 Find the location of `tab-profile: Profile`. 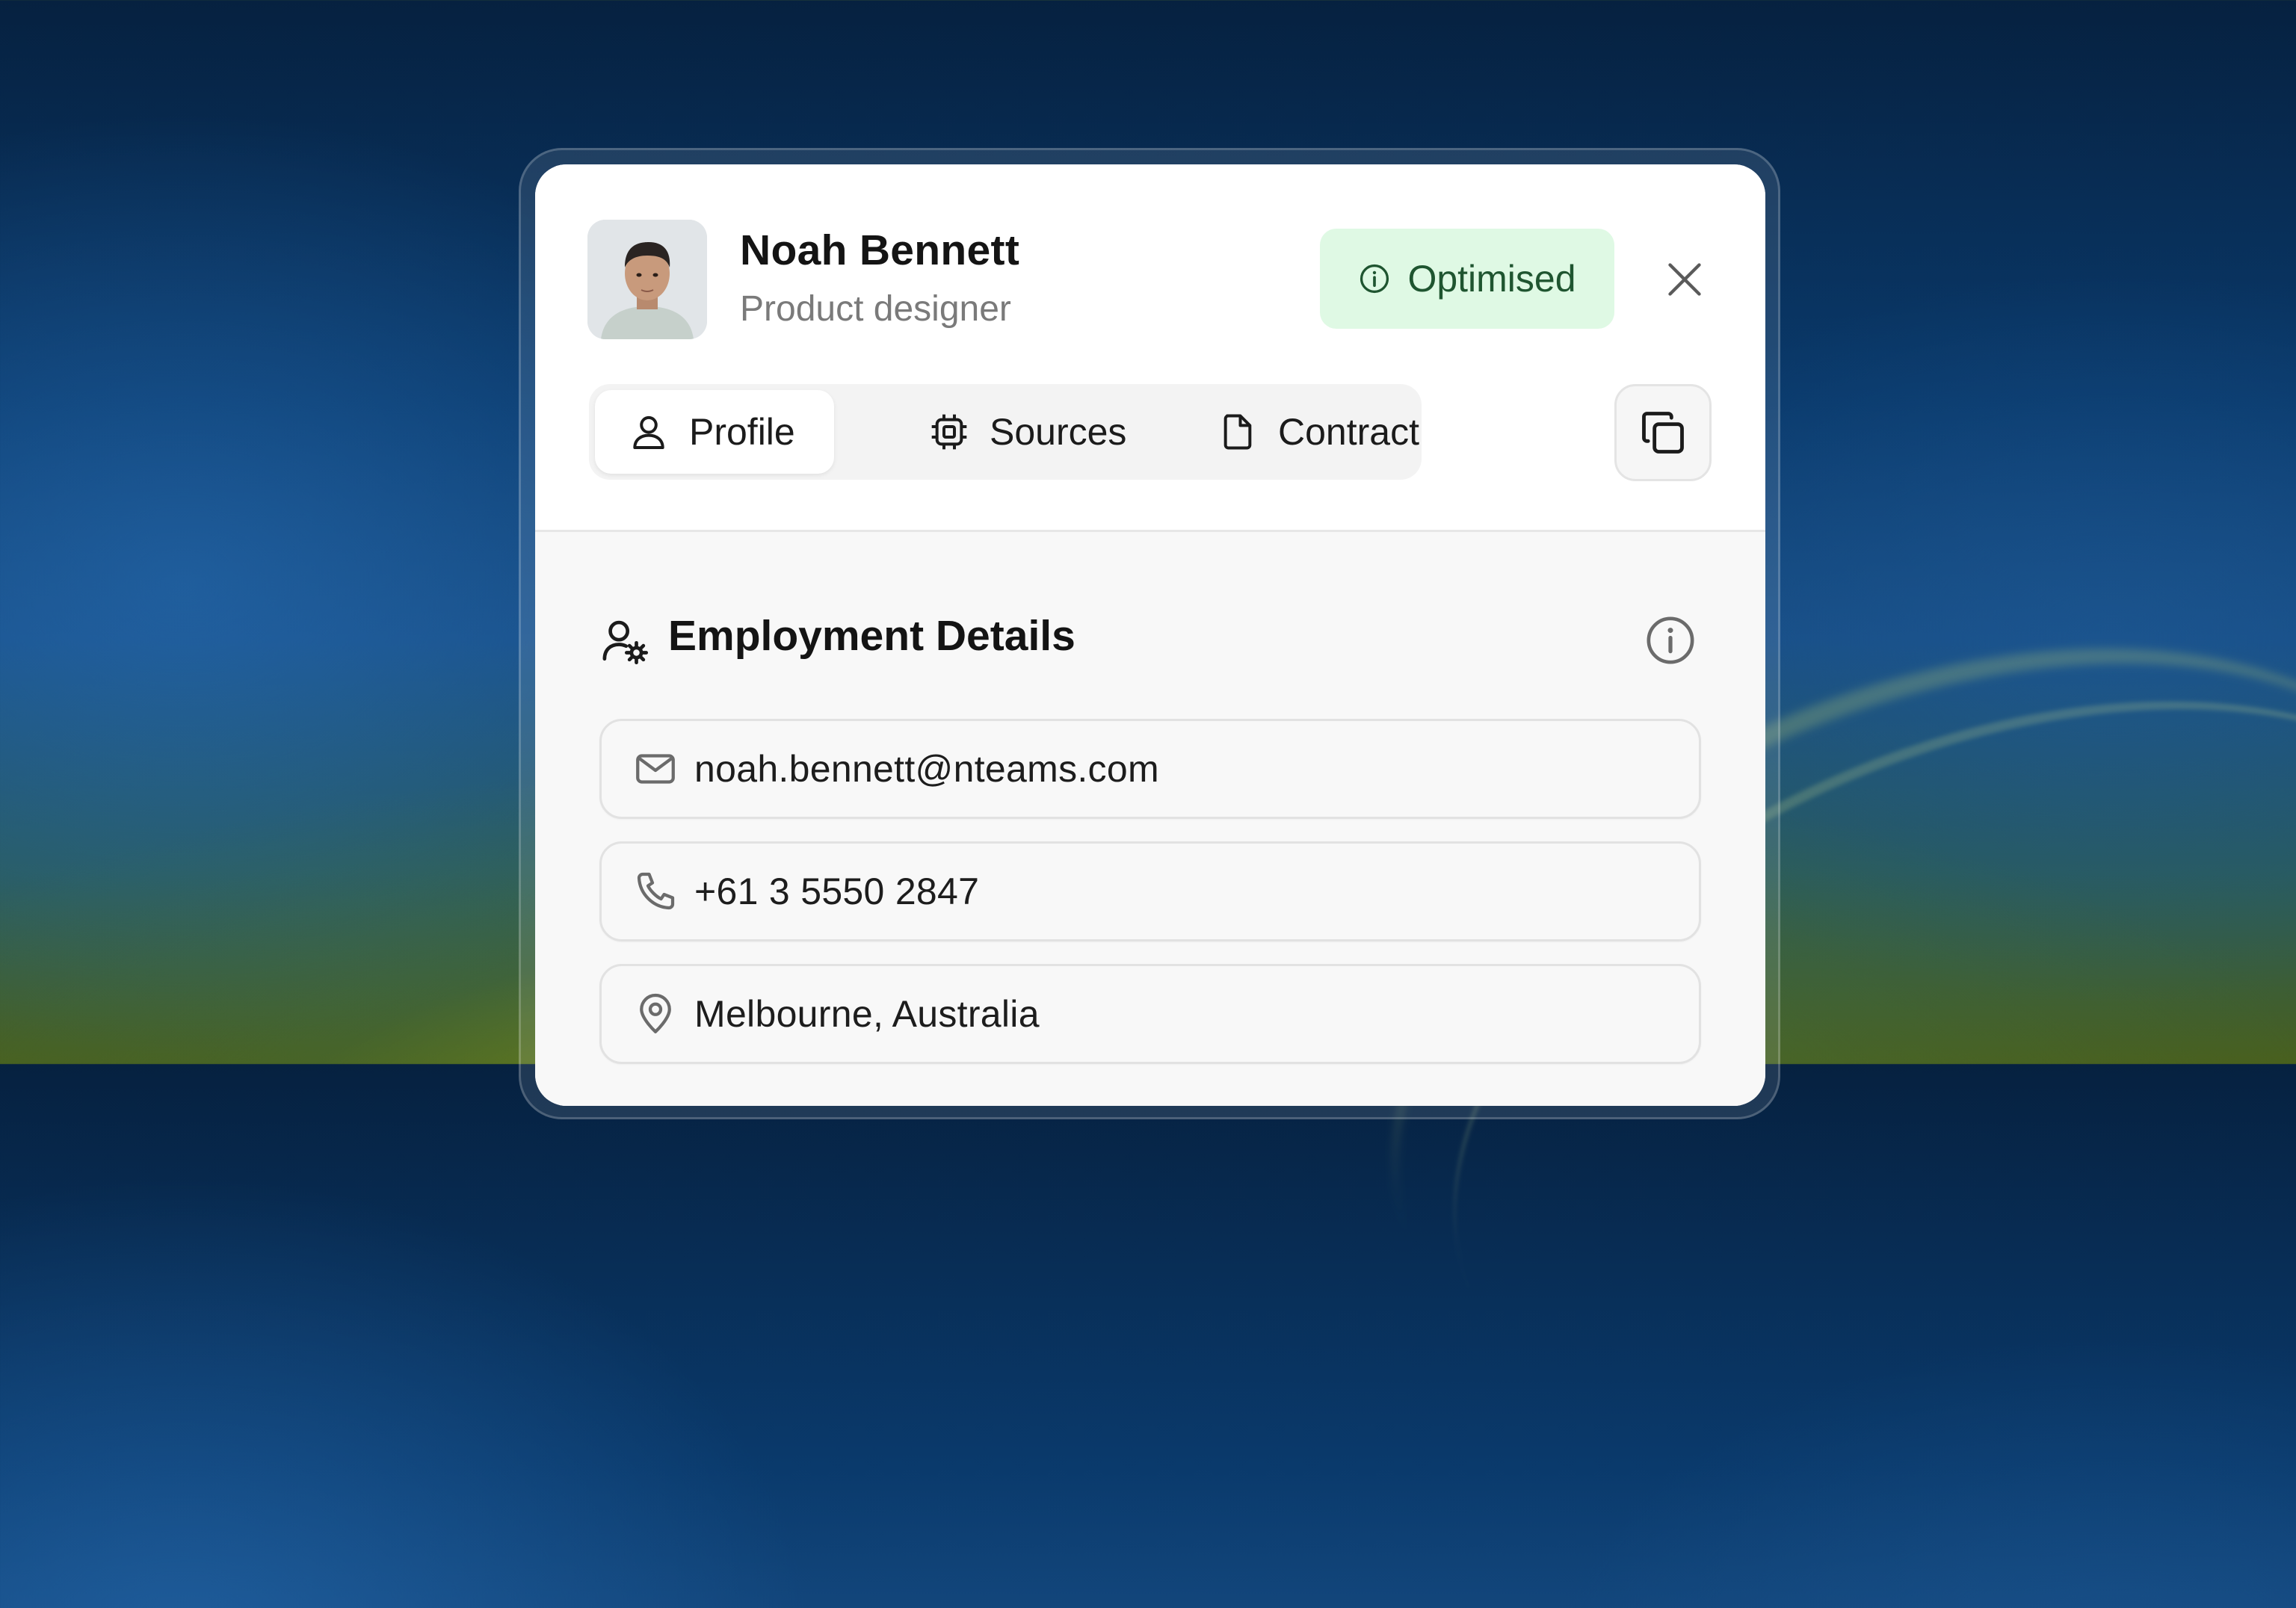

tab-profile: Profile is located at coordinates (715, 432).